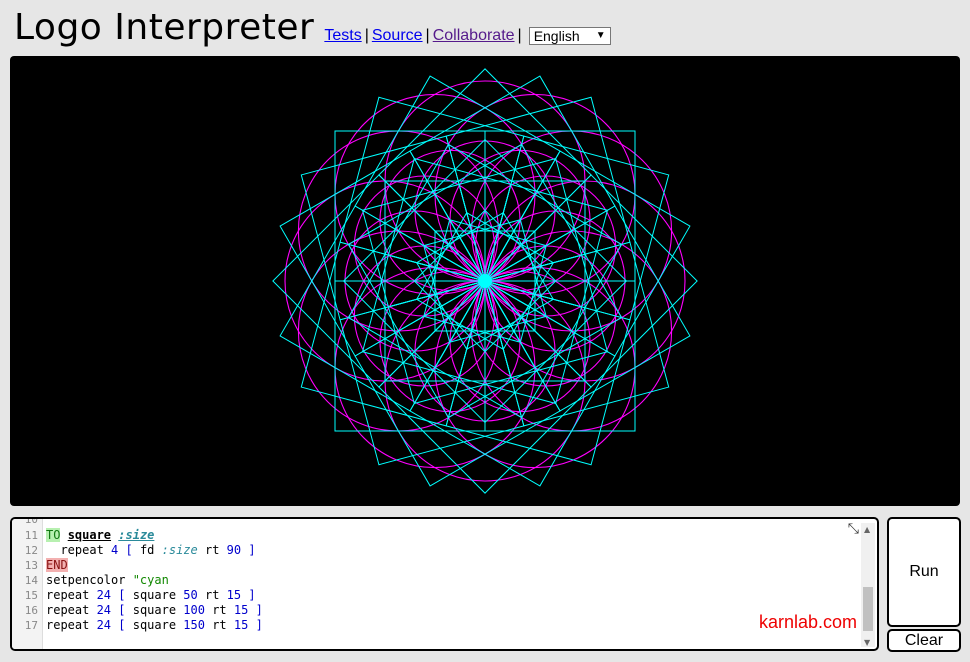 Image resolution: width=970 pixels, height=662 pixels. What do you see at coordinates (444, 580) in the screenshot?
I see `code-line: 14 setpencolor "cyan` at bounding box center [444, 580].